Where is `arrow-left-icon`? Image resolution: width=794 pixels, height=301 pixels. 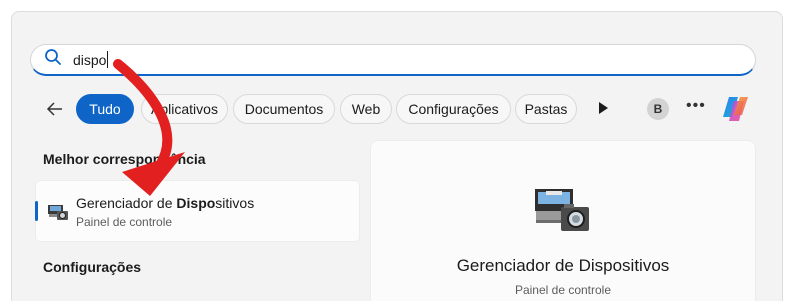 arrow-left-icon is located at coordinates (54, 109).